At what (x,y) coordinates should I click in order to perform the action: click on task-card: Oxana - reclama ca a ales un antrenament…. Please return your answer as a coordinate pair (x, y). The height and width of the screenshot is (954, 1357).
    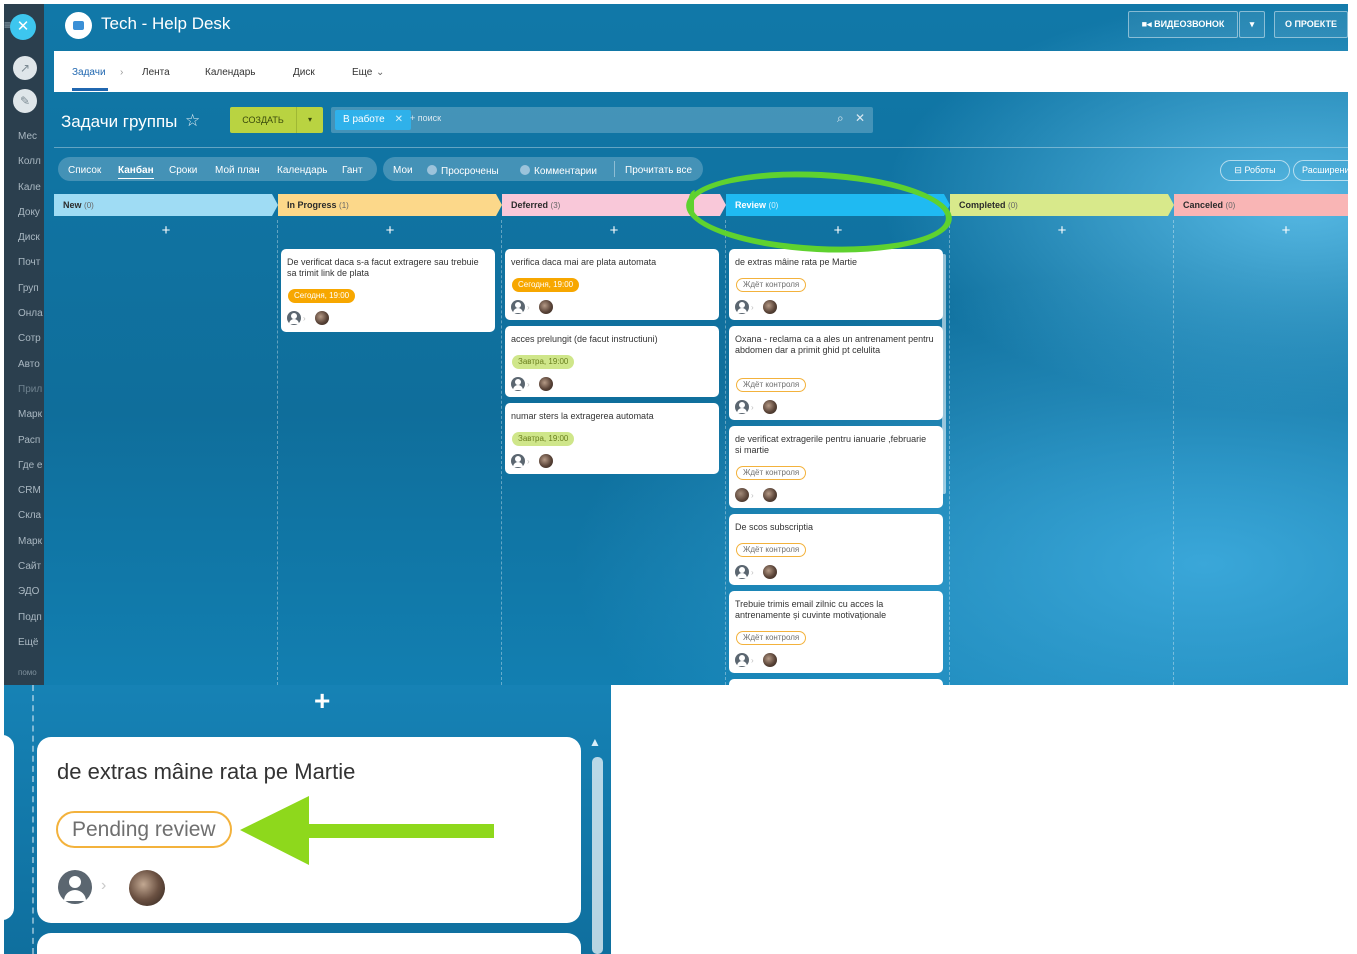
    Looking at the image, I should click on (836, 373).